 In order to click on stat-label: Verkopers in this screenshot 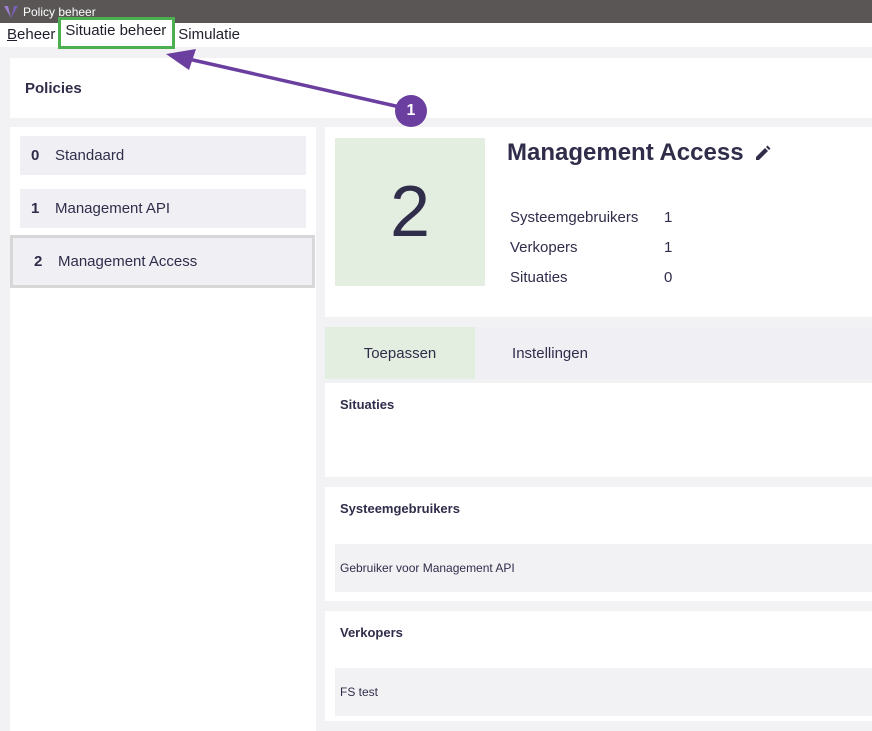, I will do `click(544, 247)`.